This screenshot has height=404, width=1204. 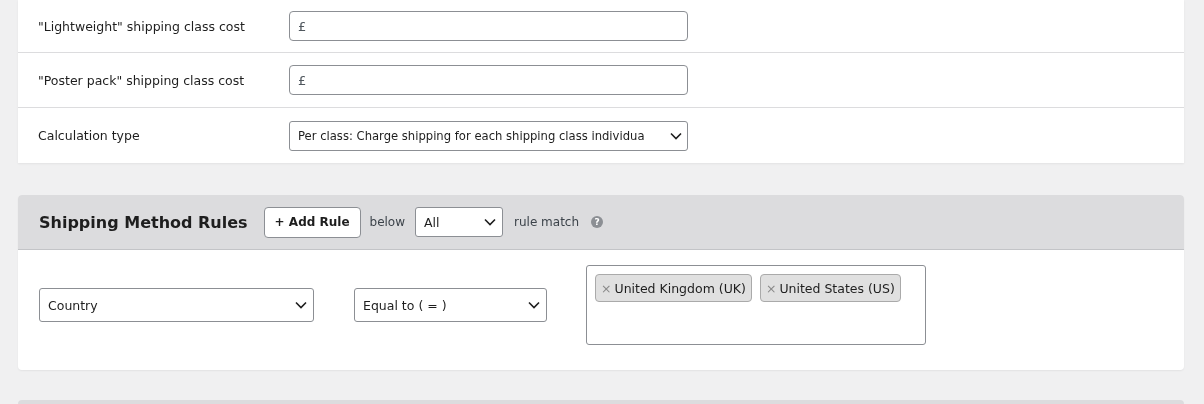 What do you see at coordinates (387, 222) in the screenshot?
I see `helper-text: below` at bounding box center [387, 222].